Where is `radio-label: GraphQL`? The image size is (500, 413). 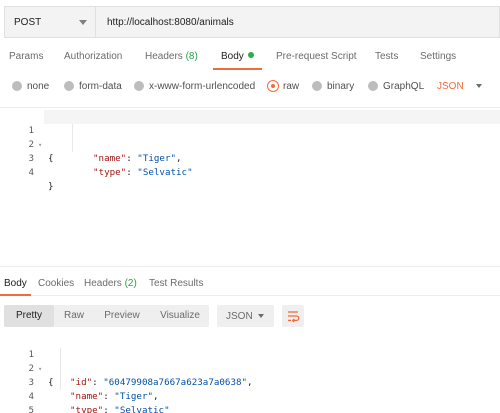
radio-label: GraphQL is located at coordinates (404, 86).